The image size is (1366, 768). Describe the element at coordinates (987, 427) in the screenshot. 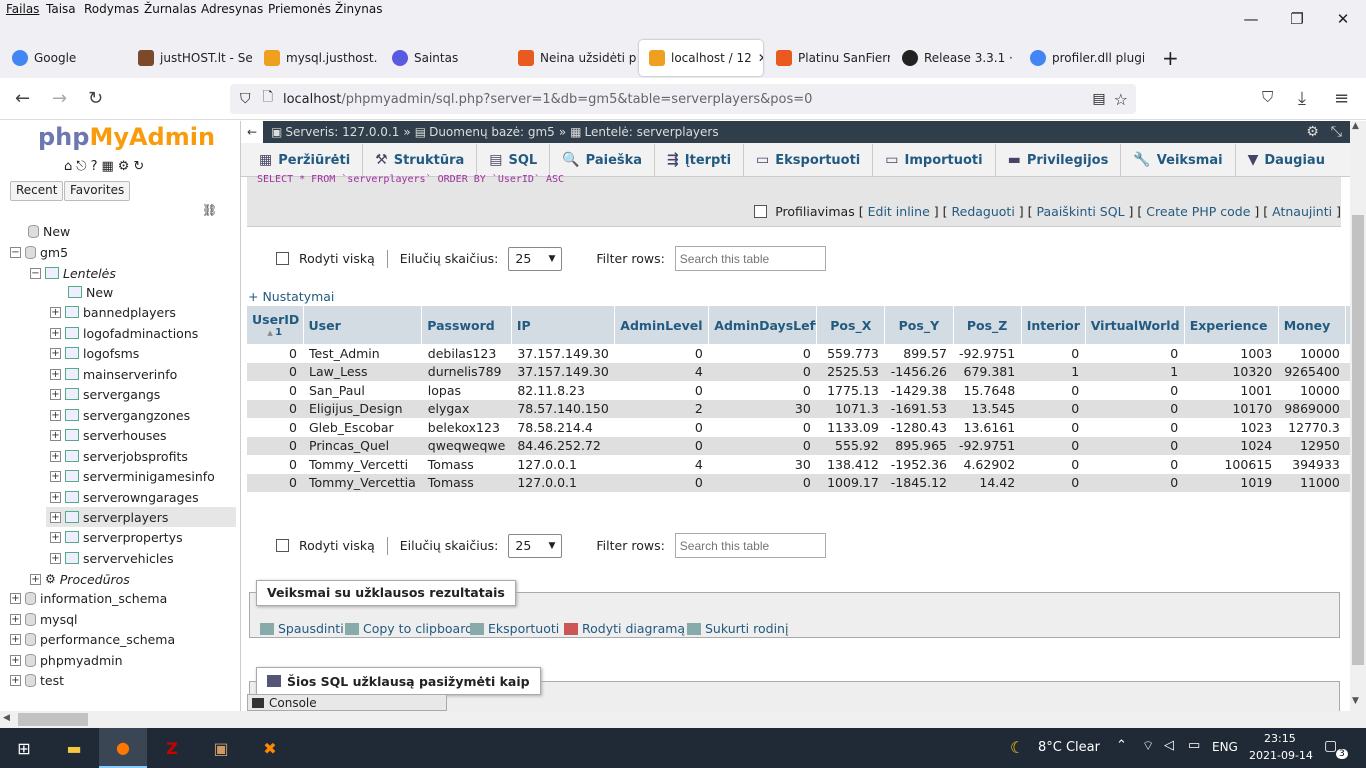

I see `table-cell: 13.6161` at that location.